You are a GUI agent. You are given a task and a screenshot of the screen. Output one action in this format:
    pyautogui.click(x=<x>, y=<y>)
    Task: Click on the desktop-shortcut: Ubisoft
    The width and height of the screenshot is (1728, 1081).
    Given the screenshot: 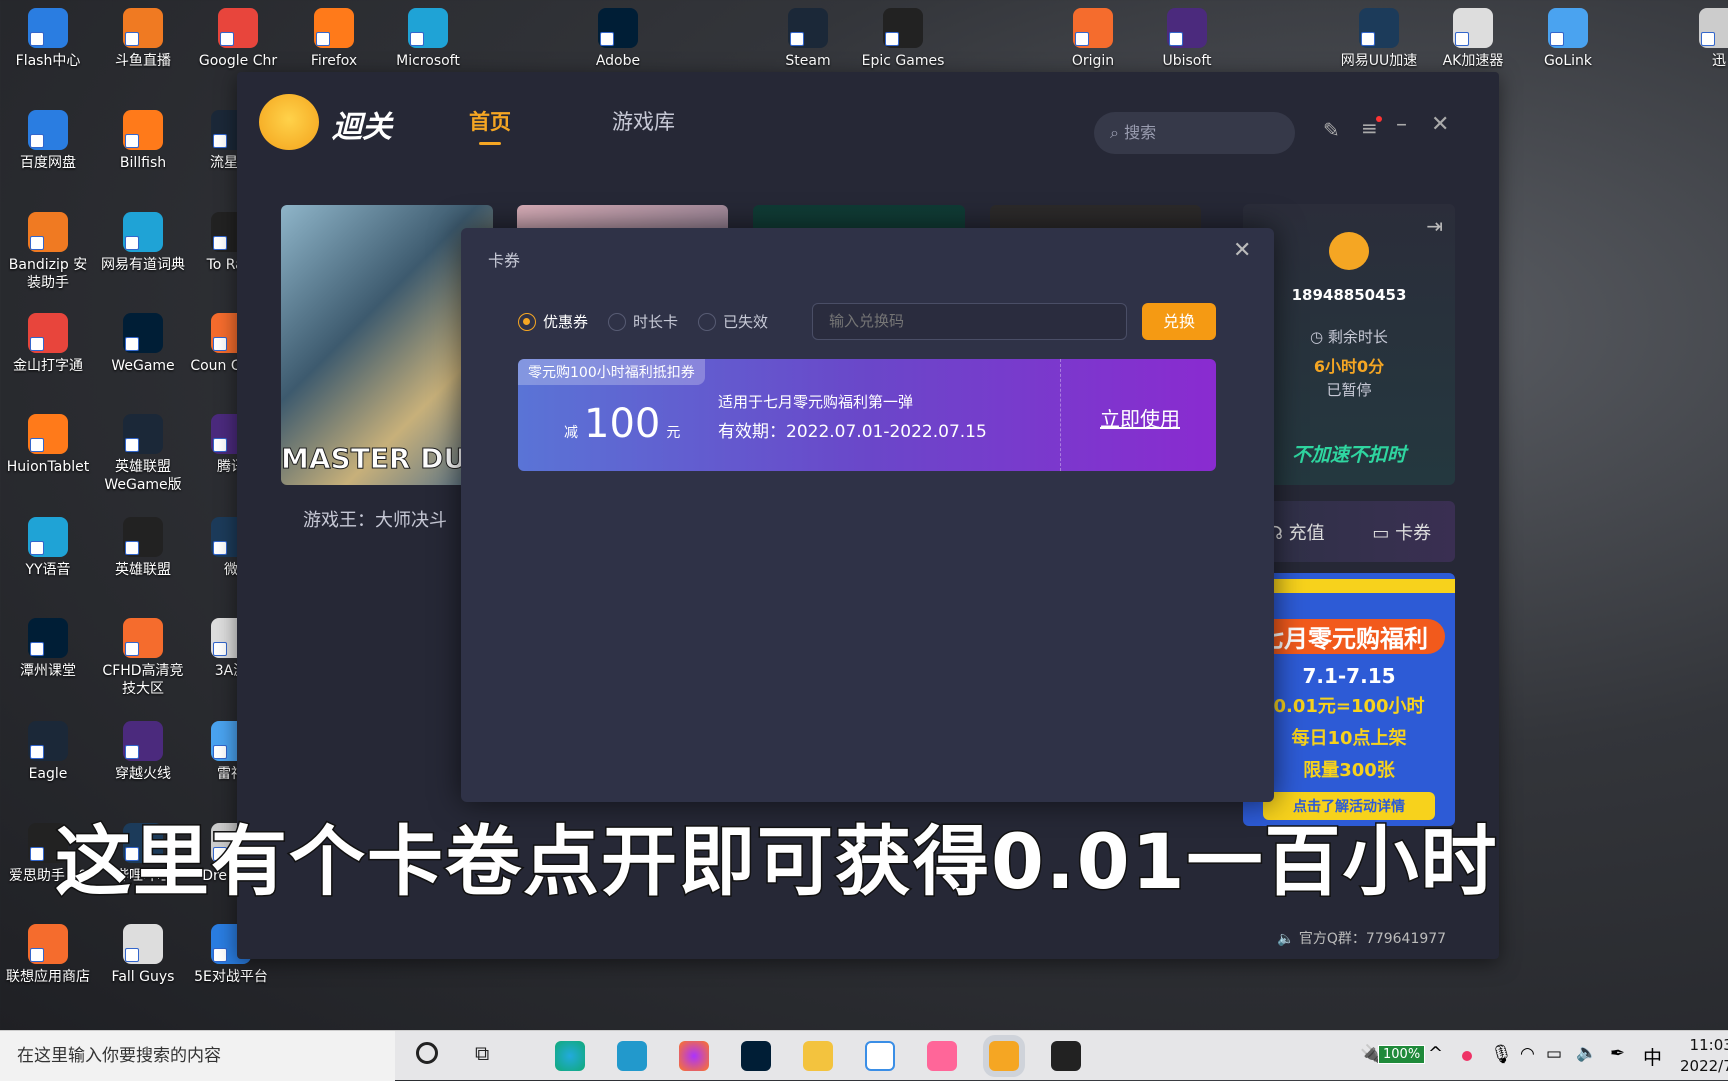 What is the action you would take?
    pyautogui.click(x=1187, y=39)
    